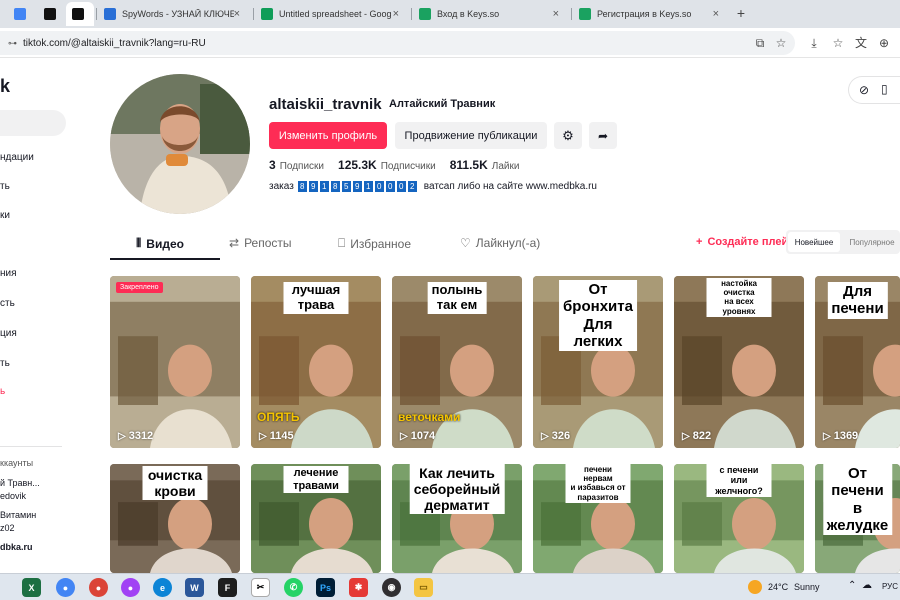 Image resolution: width=900 pixels, height=600 pixels. Describe the element at coordinates (325, 587) in the screenshot. I see `photoshop-icon: Ps` at that location.